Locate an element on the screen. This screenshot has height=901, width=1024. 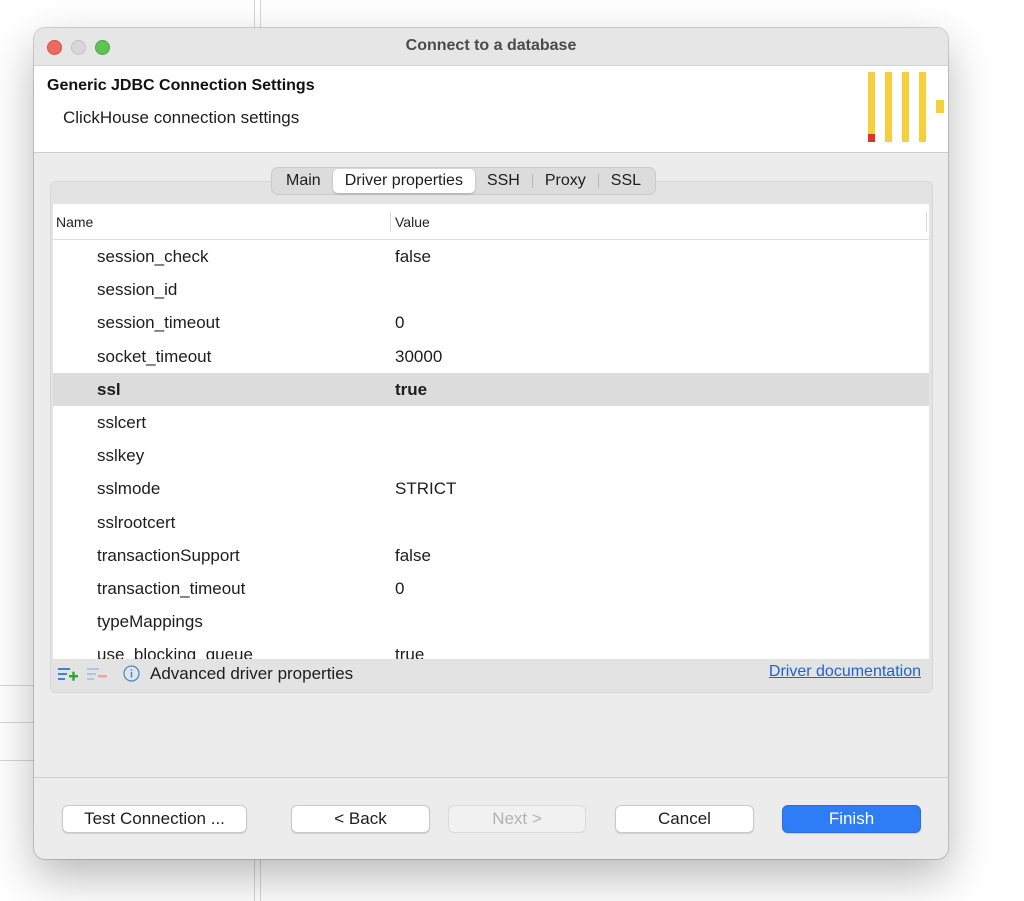
property-name: sslkey is located at coordinates (121, 456).